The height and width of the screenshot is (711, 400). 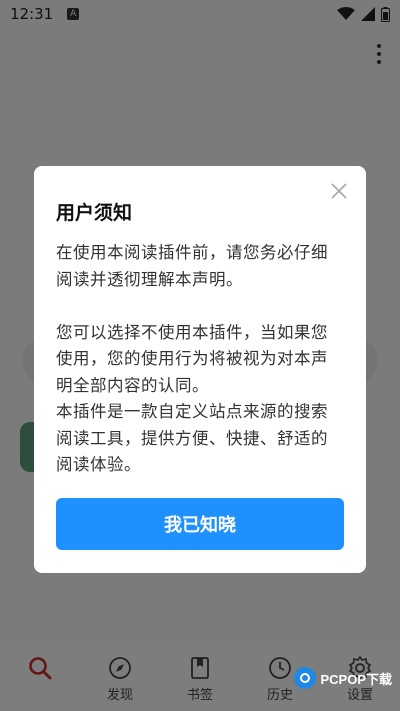 I want to click on acknowledge-button: 我已知晓, so click(x=200, y=524).